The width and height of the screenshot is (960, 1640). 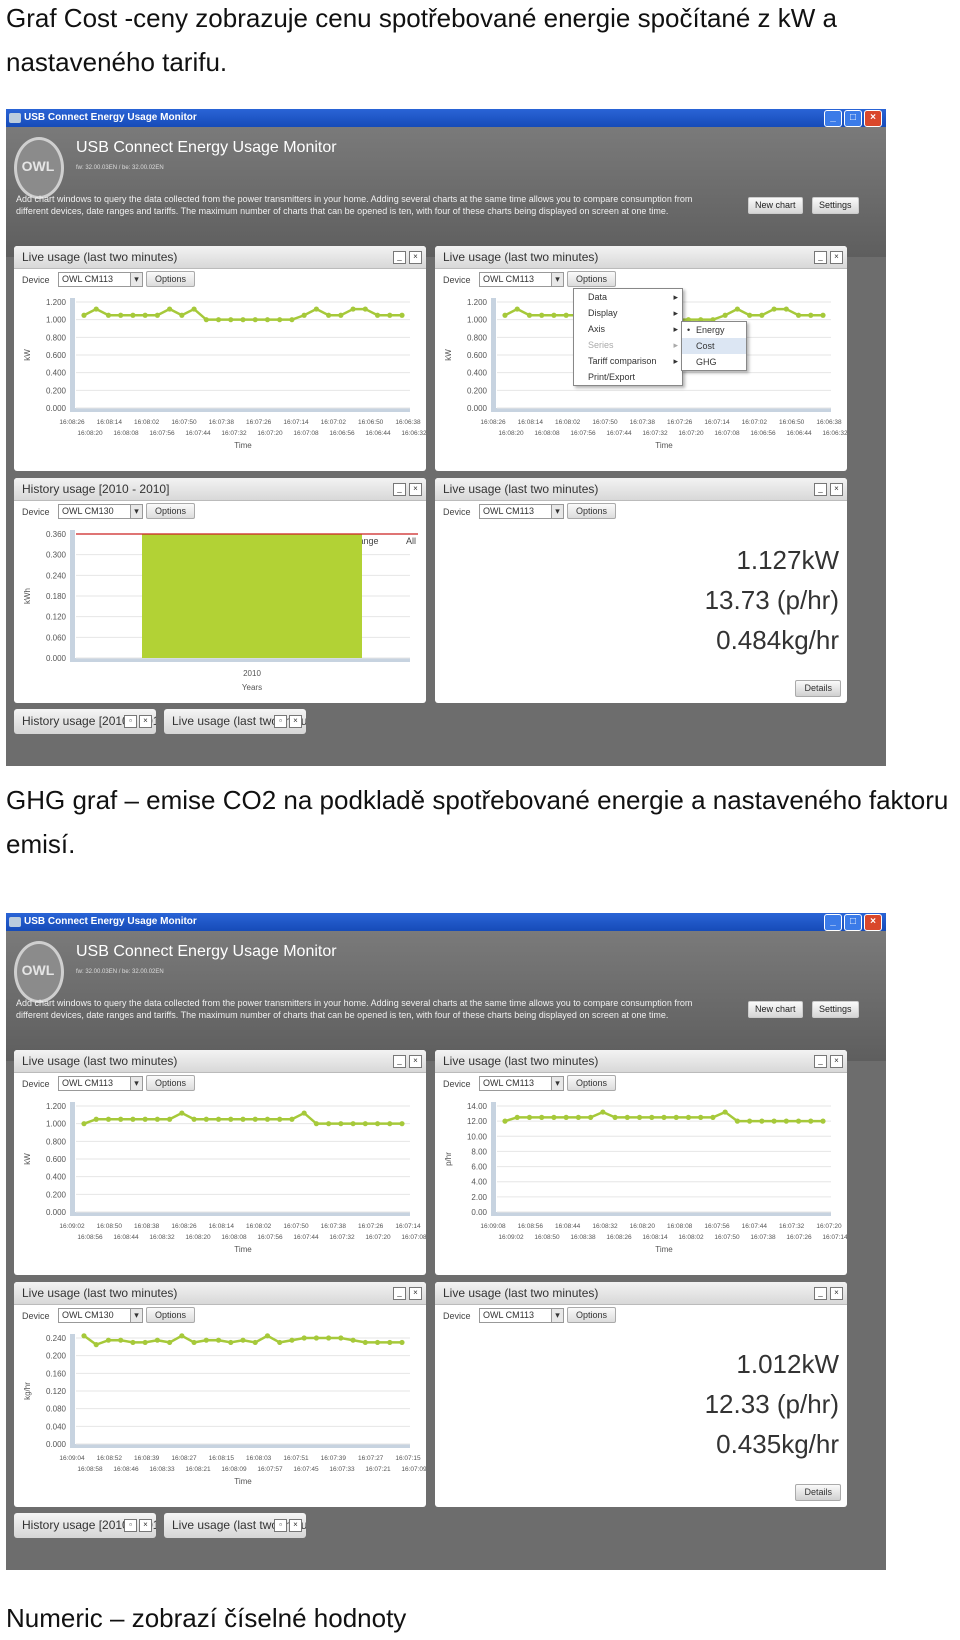 What do you see at coordinates (72, 1159) in the screenshot?
I see `y-axis-band` at bounding box center [72, 1159].